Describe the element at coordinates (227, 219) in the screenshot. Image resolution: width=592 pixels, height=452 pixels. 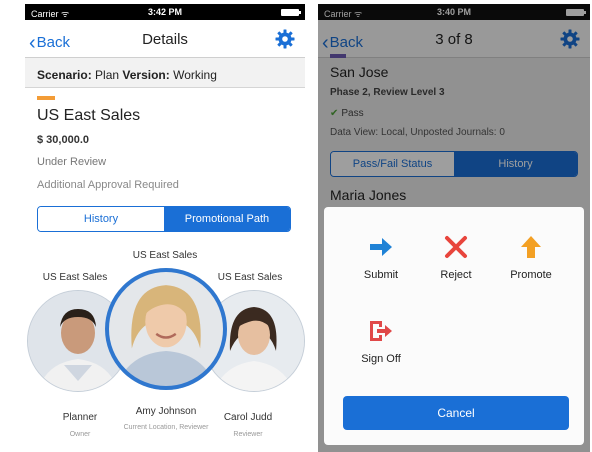
I see `tab-promotional-path: Promotional Path` at that location.